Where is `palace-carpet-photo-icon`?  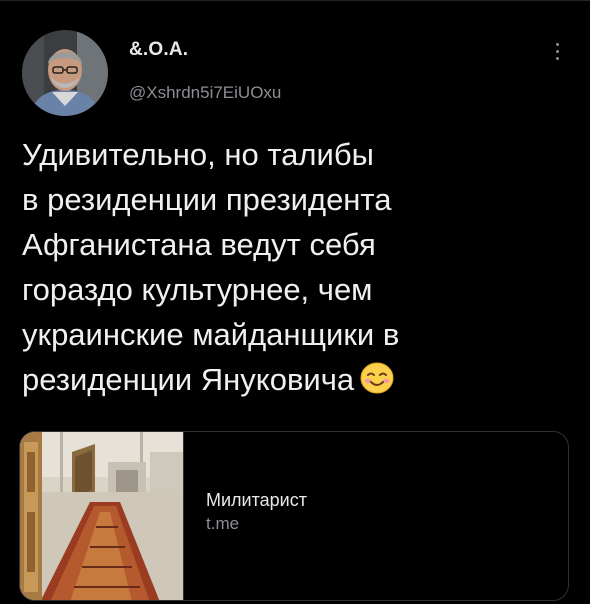
palace-carpet-photo-icon is located at coordinates (101, 516).